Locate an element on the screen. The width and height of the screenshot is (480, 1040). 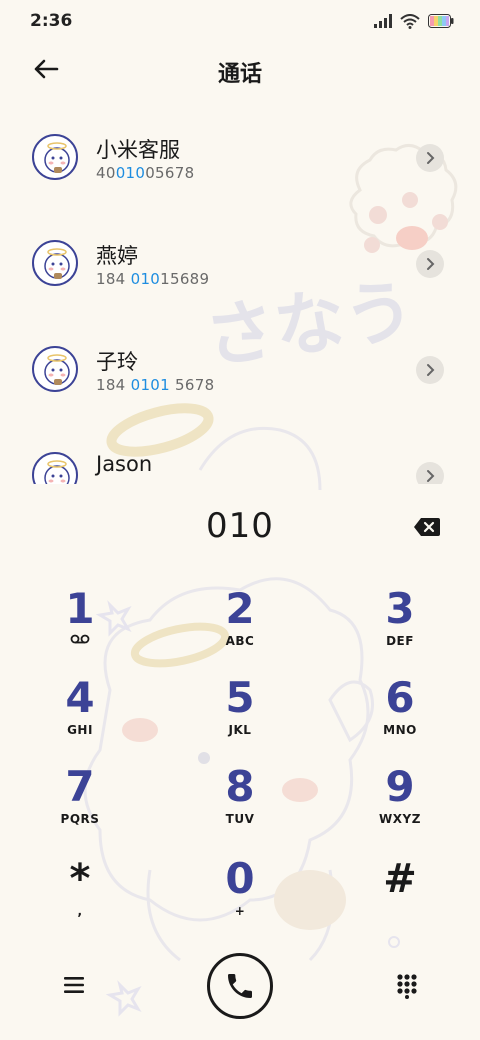
key-7: 7 PQRS is located at coordinates (80, 805).